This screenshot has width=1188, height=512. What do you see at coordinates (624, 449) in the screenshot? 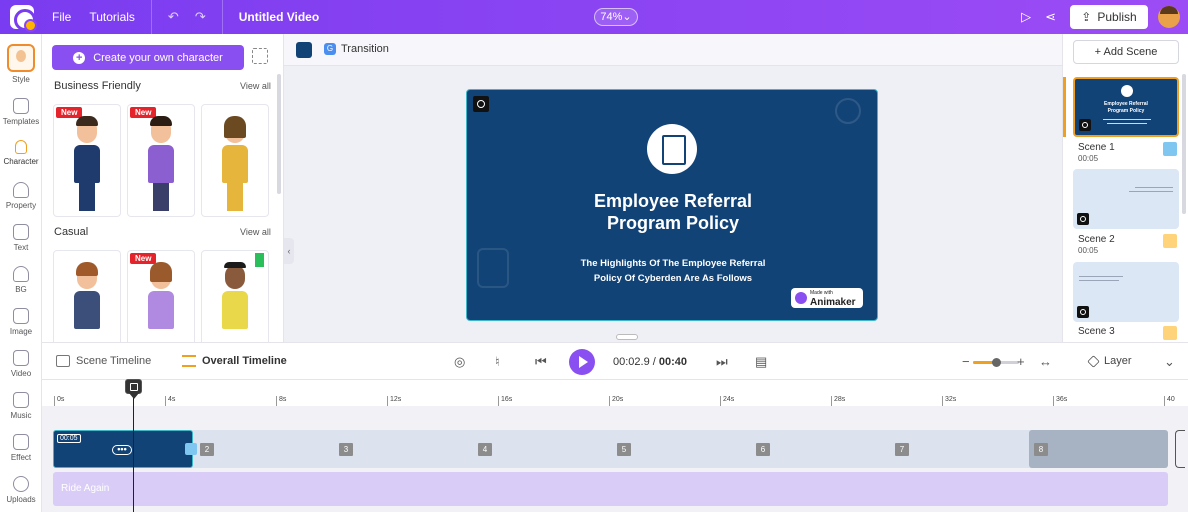
I see `scene-number: 5` at bounding box center [624, 449].